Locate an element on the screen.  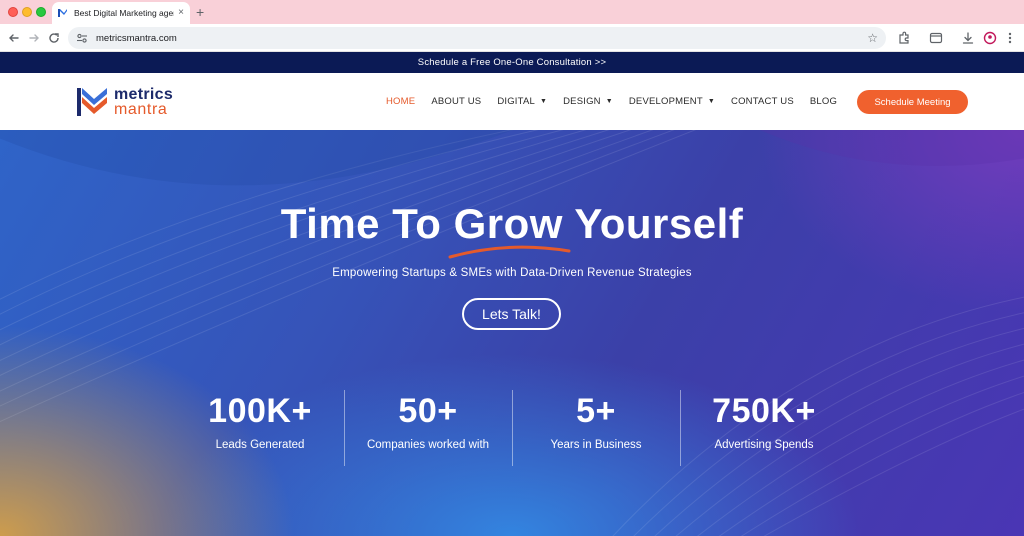
nav-digital: DIGITAL ▼ is located at coordinates (522, 101).